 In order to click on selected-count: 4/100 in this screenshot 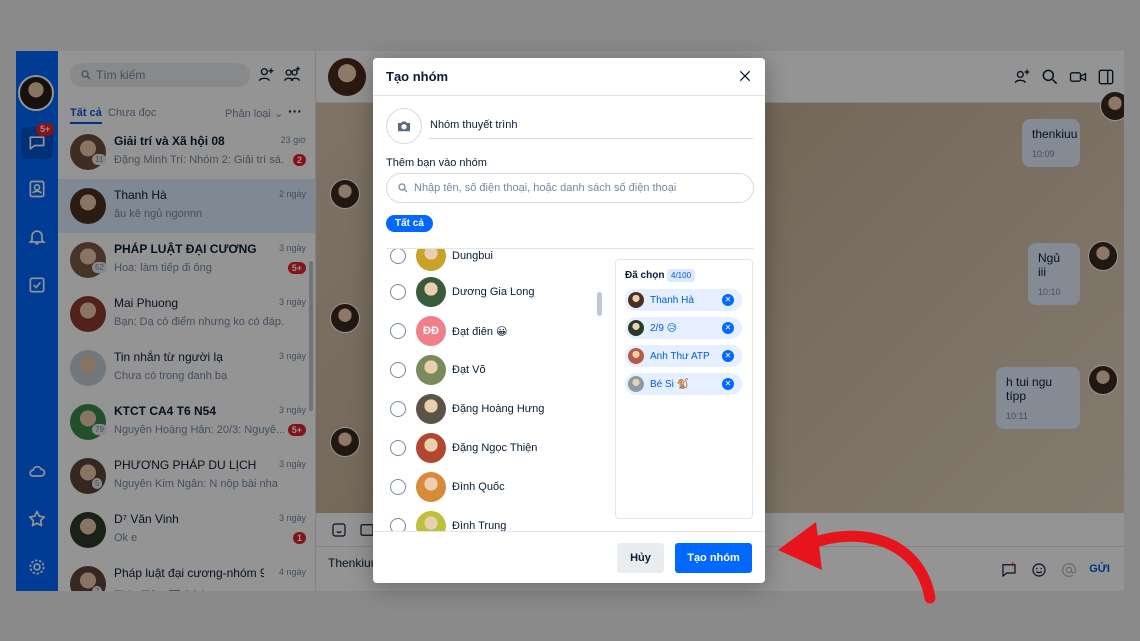, I will do `click(681, 275)`.